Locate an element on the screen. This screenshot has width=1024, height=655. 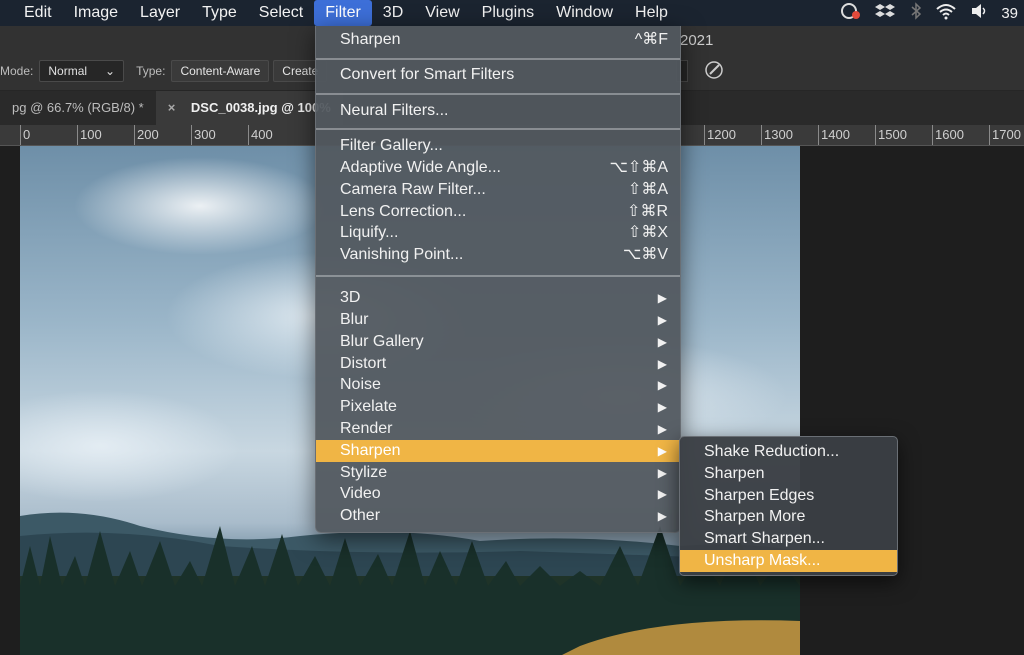
menu-select: Select is located at coordinates (281, 13).